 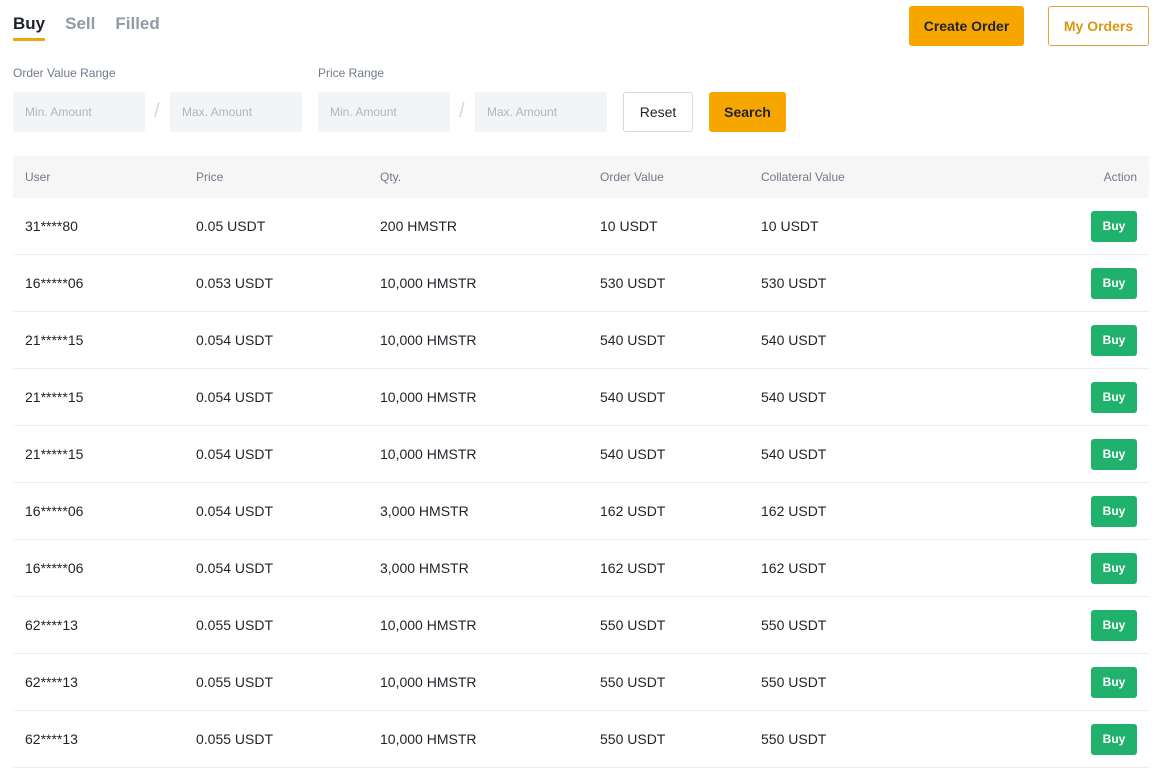 What do you see at coordinates (803, 177) in the screenshot?
I see `column-header-collateral-value: Collateral Value` at bounding box center [803, 177].